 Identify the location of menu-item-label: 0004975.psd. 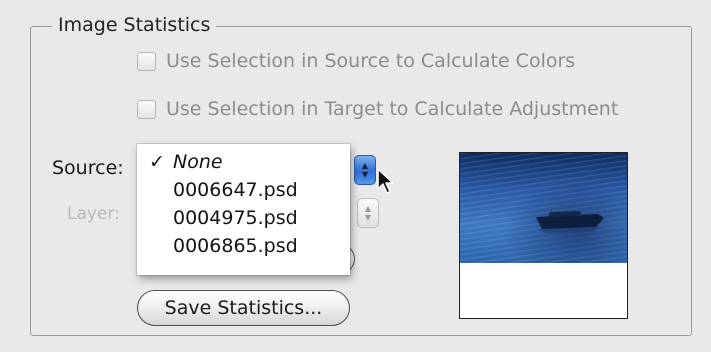
(235, 218).